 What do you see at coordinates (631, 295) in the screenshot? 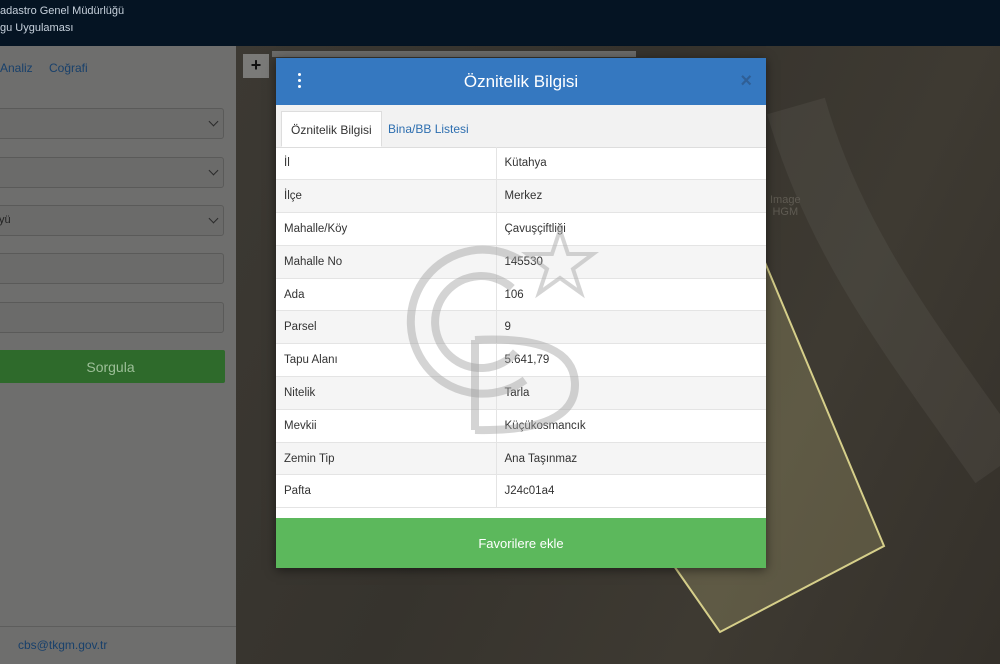
I see `attribute-value: 106` at bounding box center [631, 295].